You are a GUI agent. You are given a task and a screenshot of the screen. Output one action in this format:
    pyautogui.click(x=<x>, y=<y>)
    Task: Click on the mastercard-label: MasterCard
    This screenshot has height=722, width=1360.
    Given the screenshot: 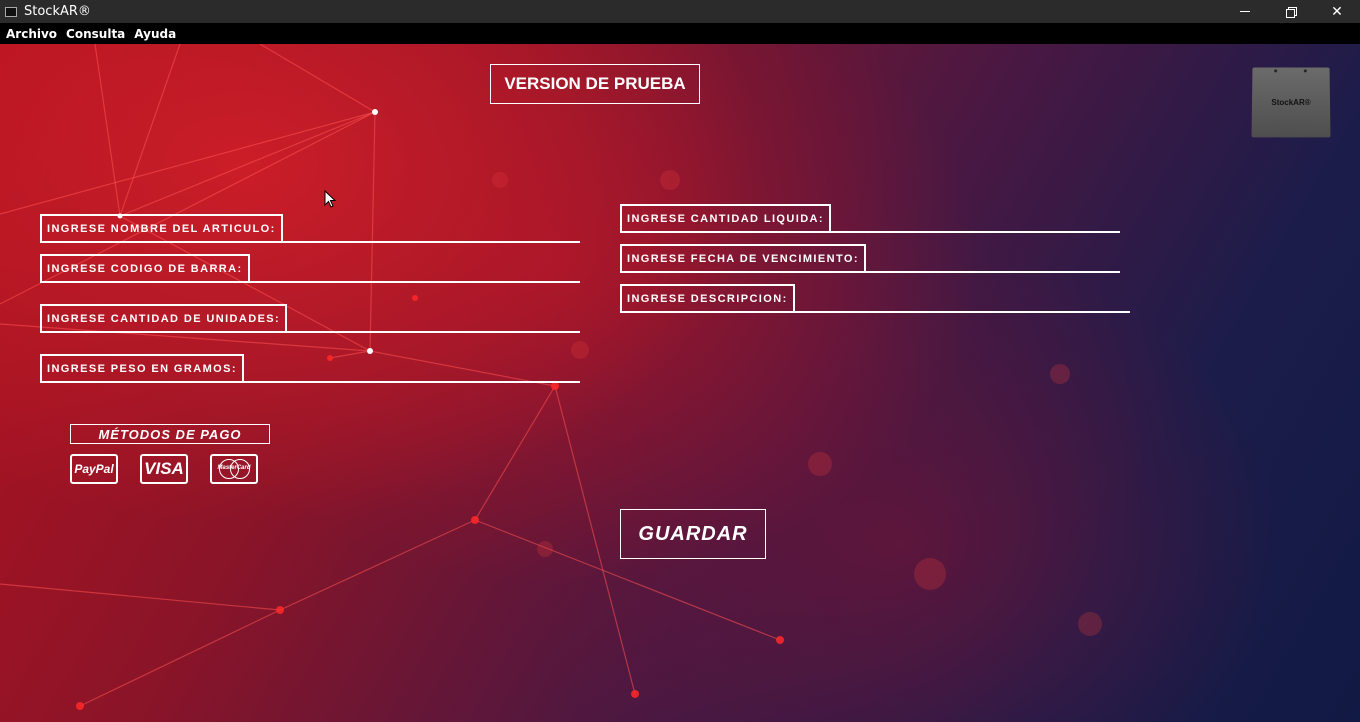 What is the action you would take?
    pyautogui.click(x=234, y=468)
    